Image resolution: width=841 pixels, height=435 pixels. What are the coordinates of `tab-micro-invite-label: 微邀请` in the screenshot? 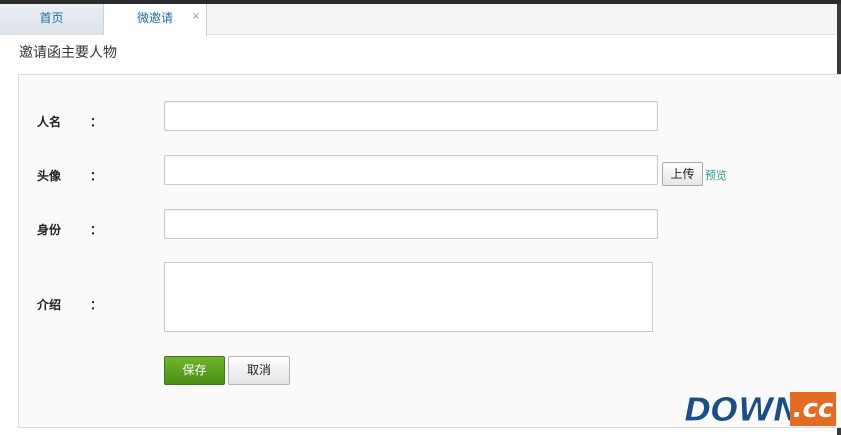 It's located at (154, 18).